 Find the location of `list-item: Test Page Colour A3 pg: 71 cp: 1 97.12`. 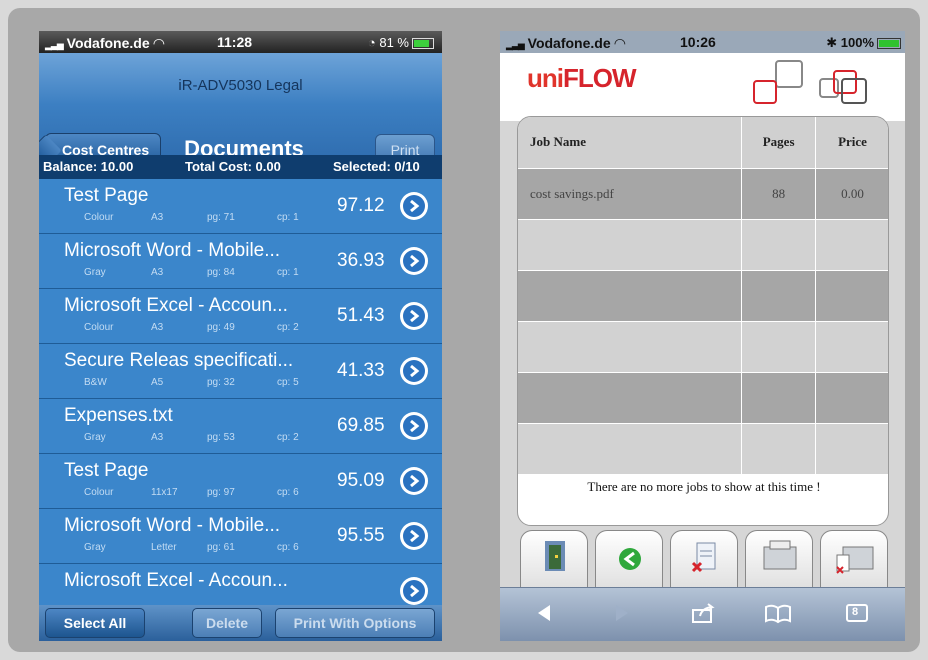

list-item: Test Page Colour A3 pg: 71 cp: 1 97.12 is located at coordinates (240, 206).